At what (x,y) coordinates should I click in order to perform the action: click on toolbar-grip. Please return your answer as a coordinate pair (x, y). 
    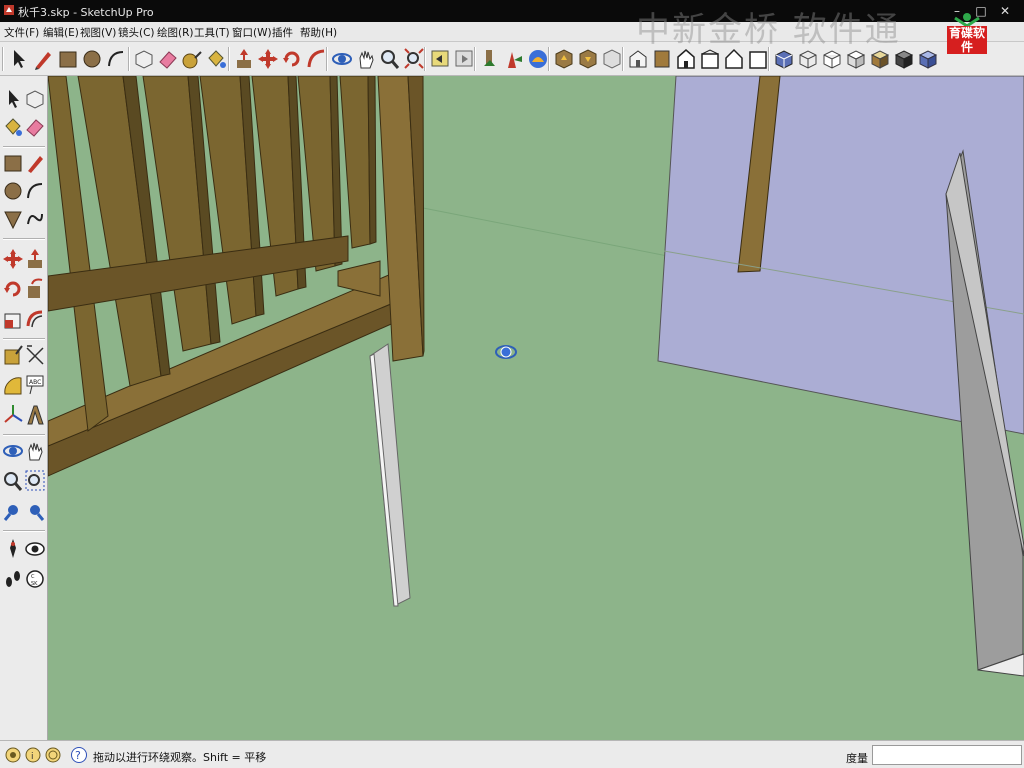
    Looking at the image, I should click on (3, 59).